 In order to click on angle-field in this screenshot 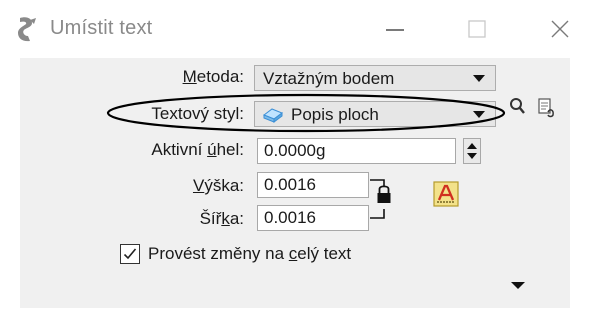, I will do `click(356, 151)`.